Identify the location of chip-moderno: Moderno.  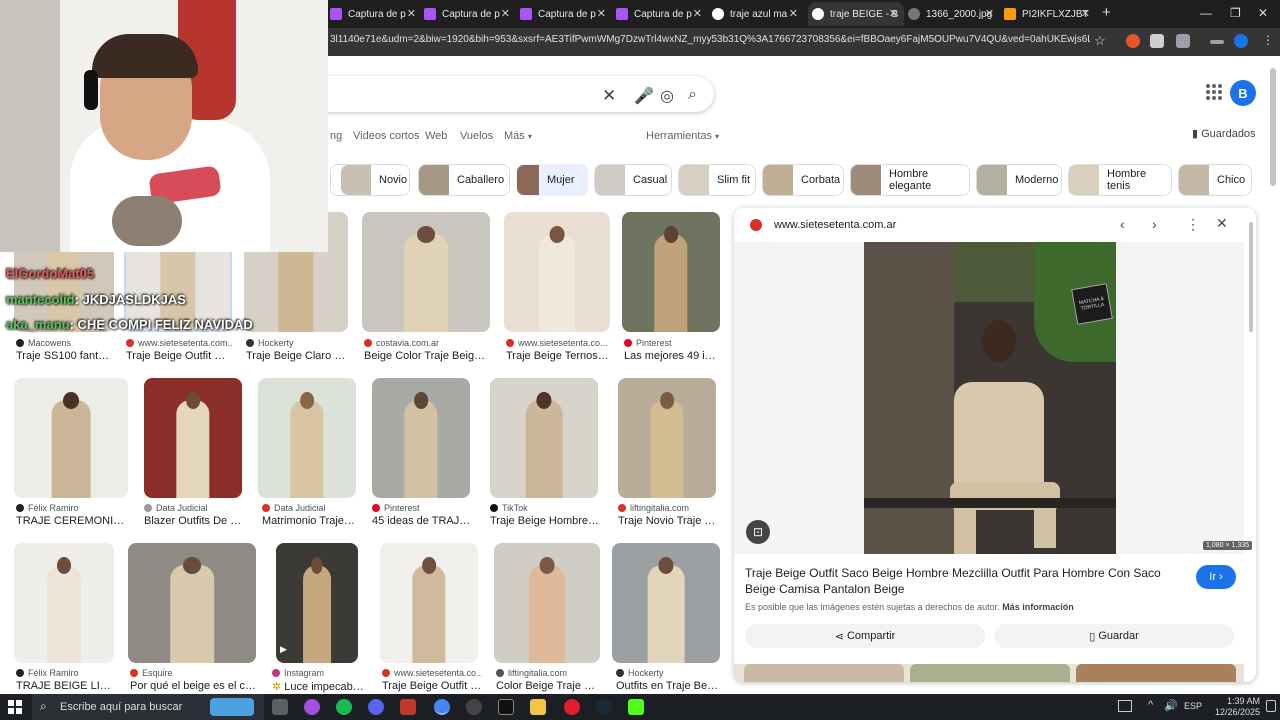
(1019, 180).